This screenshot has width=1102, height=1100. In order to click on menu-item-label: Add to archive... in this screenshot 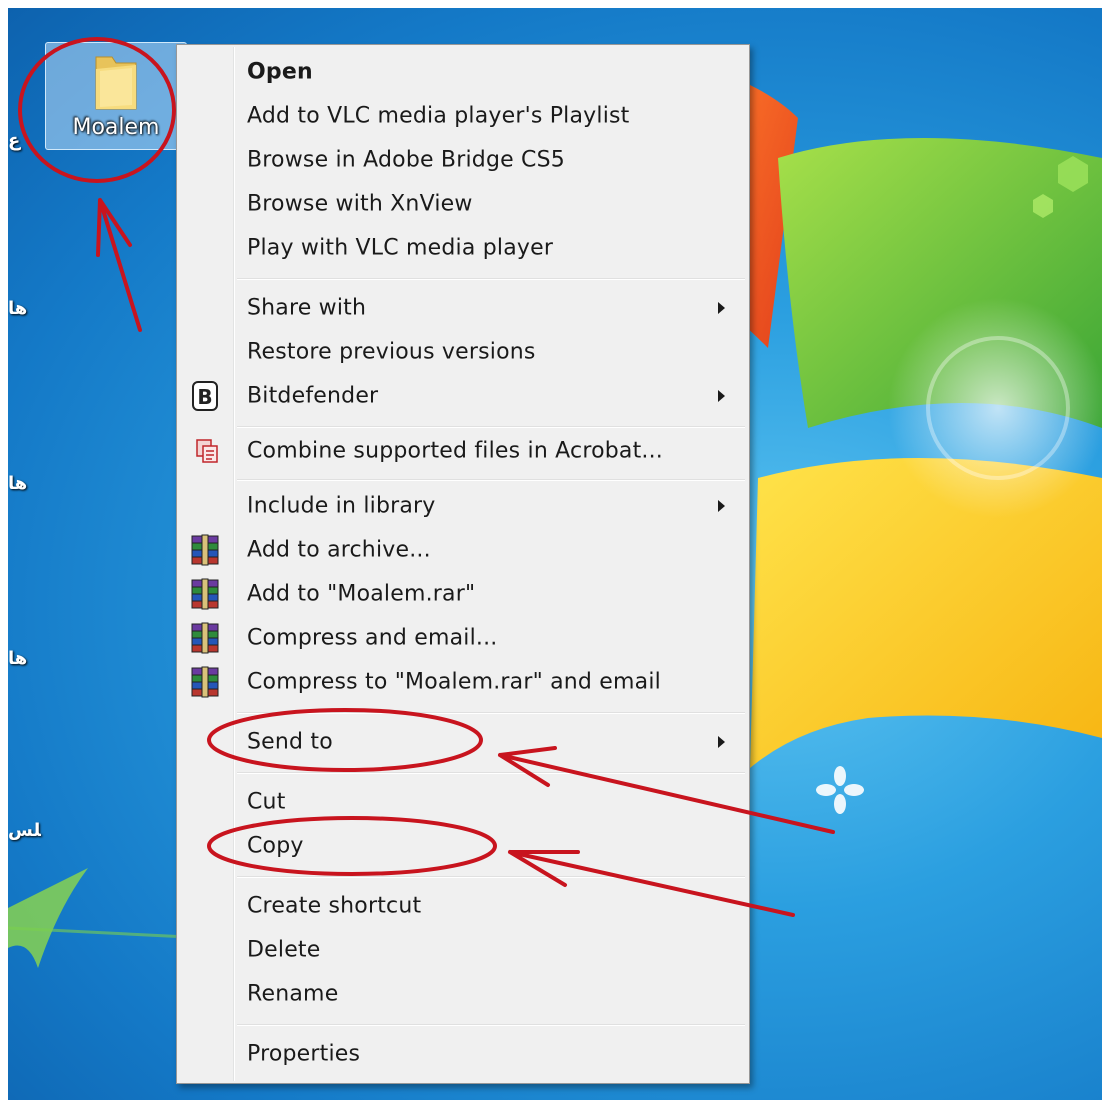, I will do `click(339, 550)`.